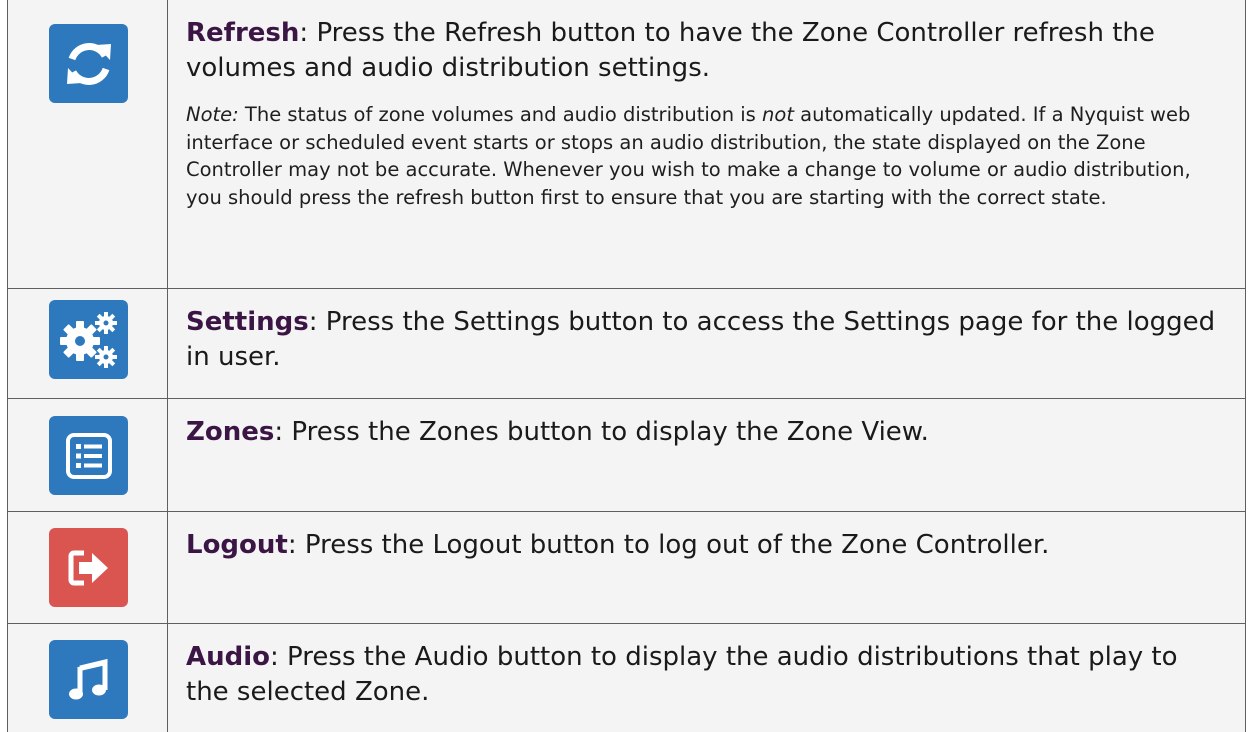 The width and height of the screenshot is (1250, 732). I want to click on gears-icon, so click(88, 339).